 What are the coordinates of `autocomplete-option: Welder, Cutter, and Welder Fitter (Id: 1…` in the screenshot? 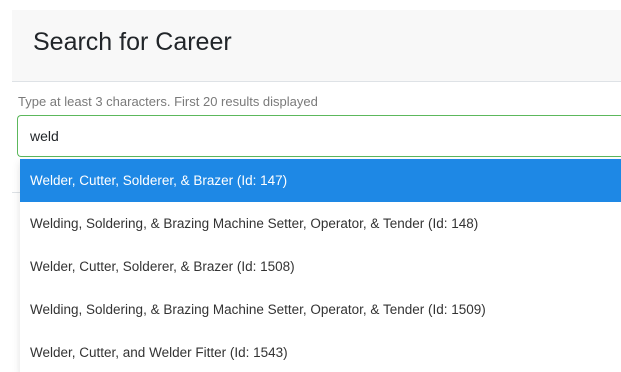 It's located at (320, 351).